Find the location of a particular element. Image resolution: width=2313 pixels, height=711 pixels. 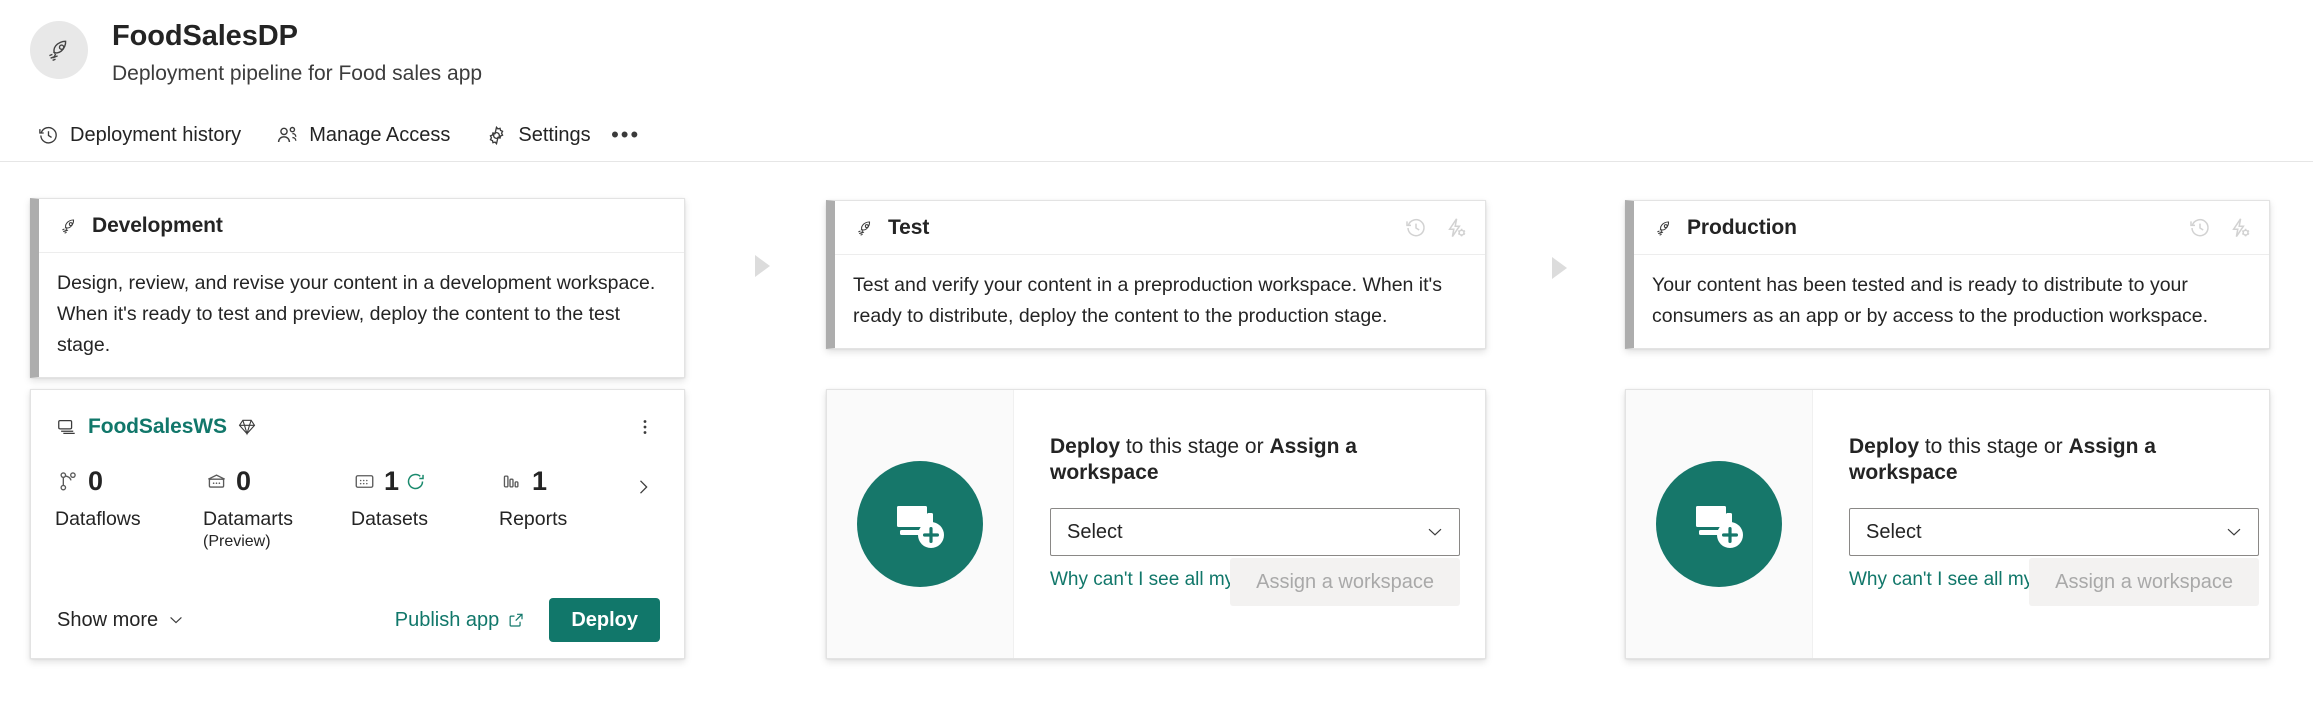

counter-label: Datasets is located at coordinates (389, 519).